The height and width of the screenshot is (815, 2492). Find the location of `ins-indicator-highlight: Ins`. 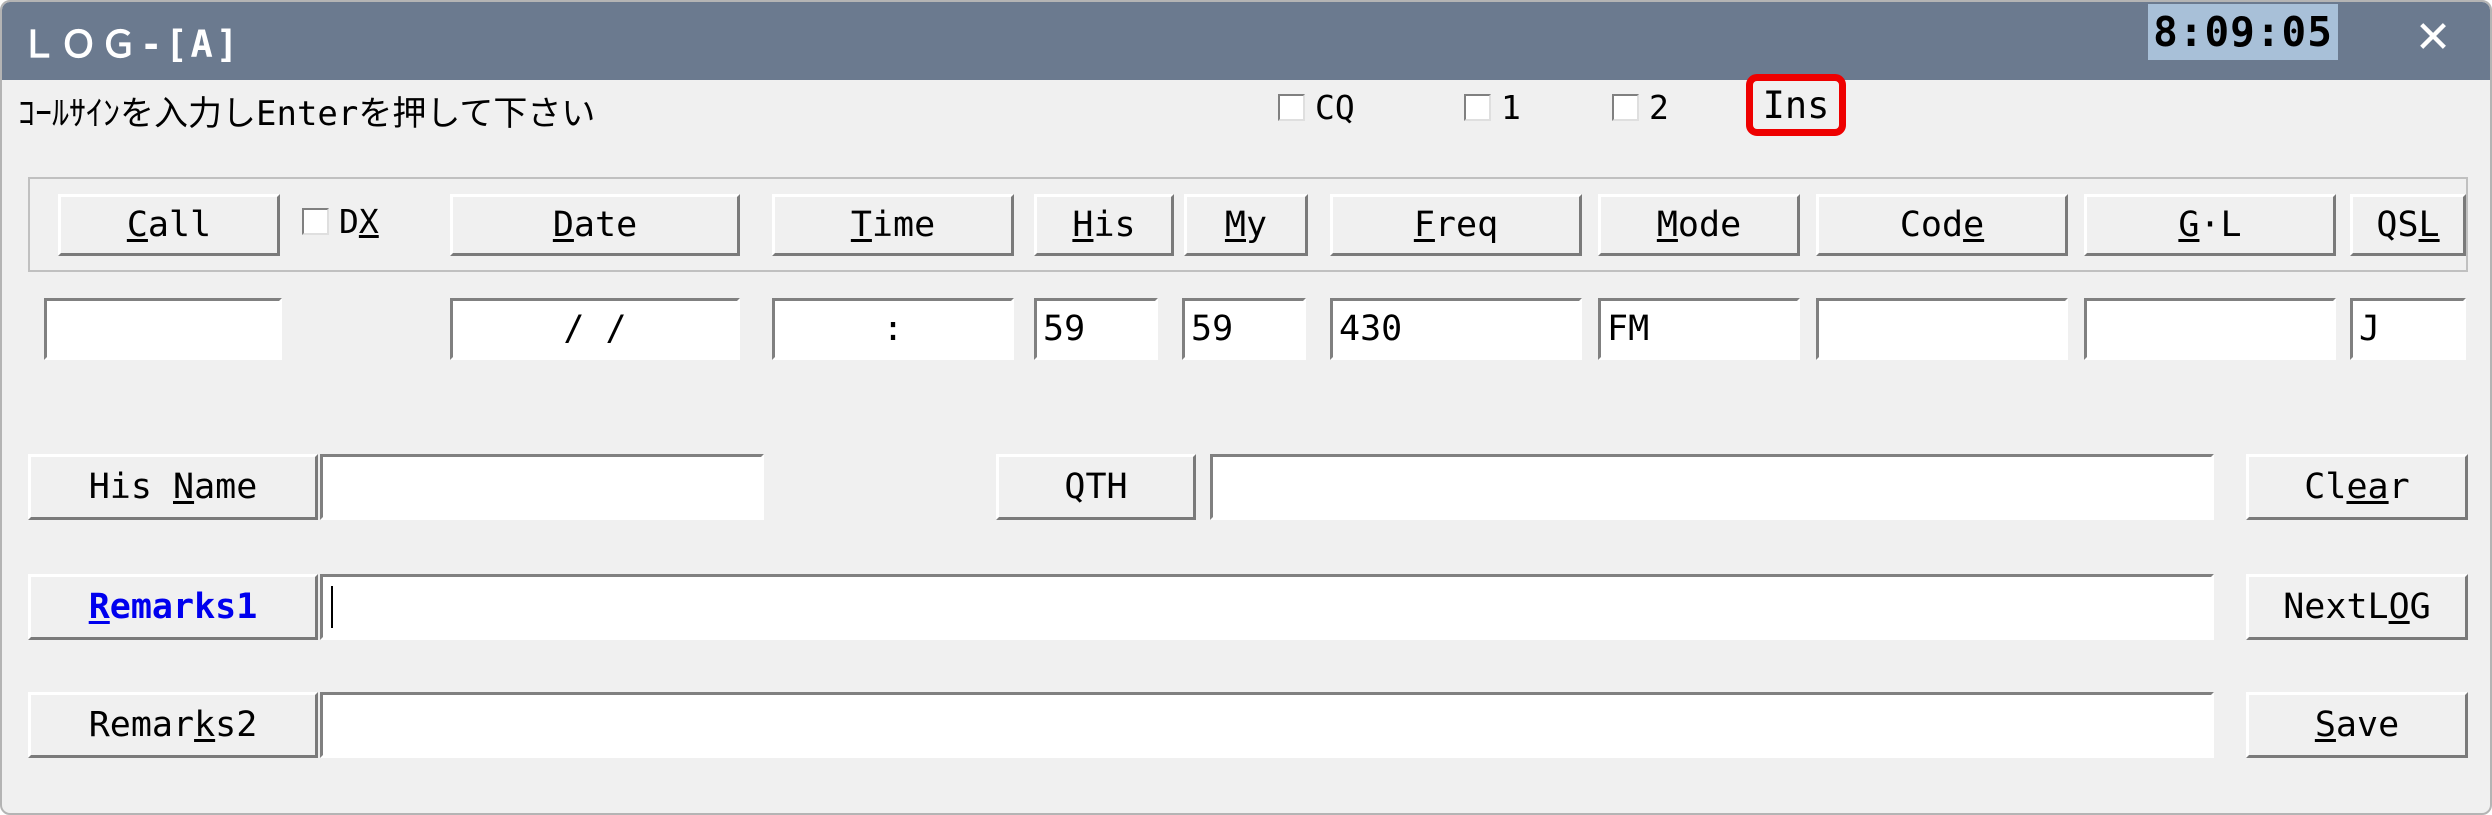

ins-indicator-highlight: Ins is located at coordinates (1796, 105).